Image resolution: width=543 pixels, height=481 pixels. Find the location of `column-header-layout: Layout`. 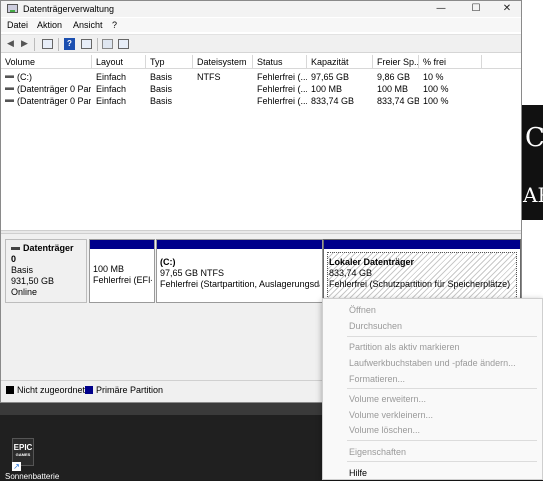

column-header-layout: Layout is located at coordinates (119, 62).